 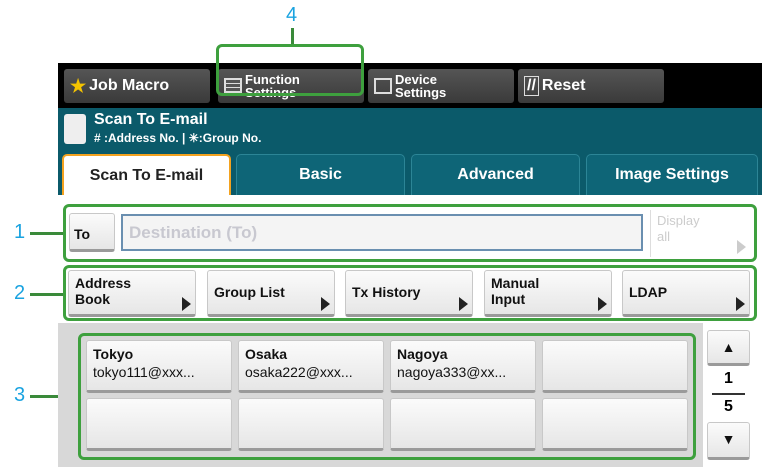 I want to click on triangle-down-icon: ▼, so click(x=728, y=439).